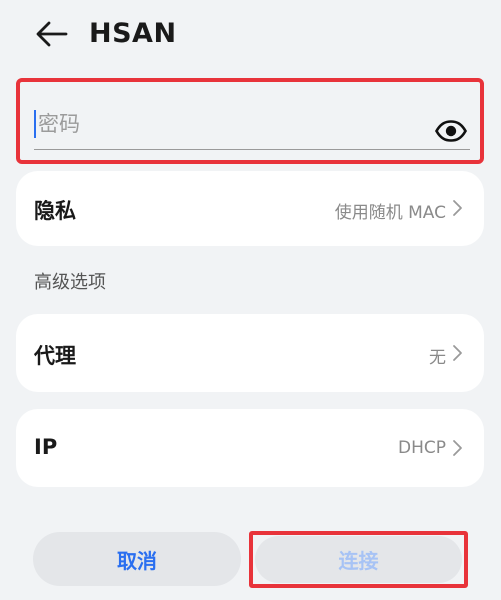  What do you see at coordinates (390, 213) in the screenshot?
I see `privacy-value: 使用随机 MAC` at bounding box center [390, 213].